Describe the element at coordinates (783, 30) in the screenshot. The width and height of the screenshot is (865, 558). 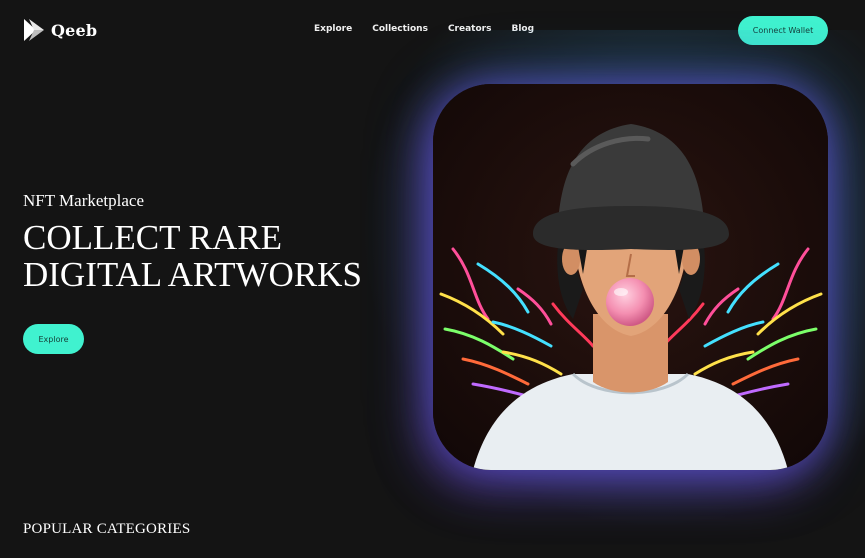
I see `connect-wallet-button: Connect Wallet` at that location.